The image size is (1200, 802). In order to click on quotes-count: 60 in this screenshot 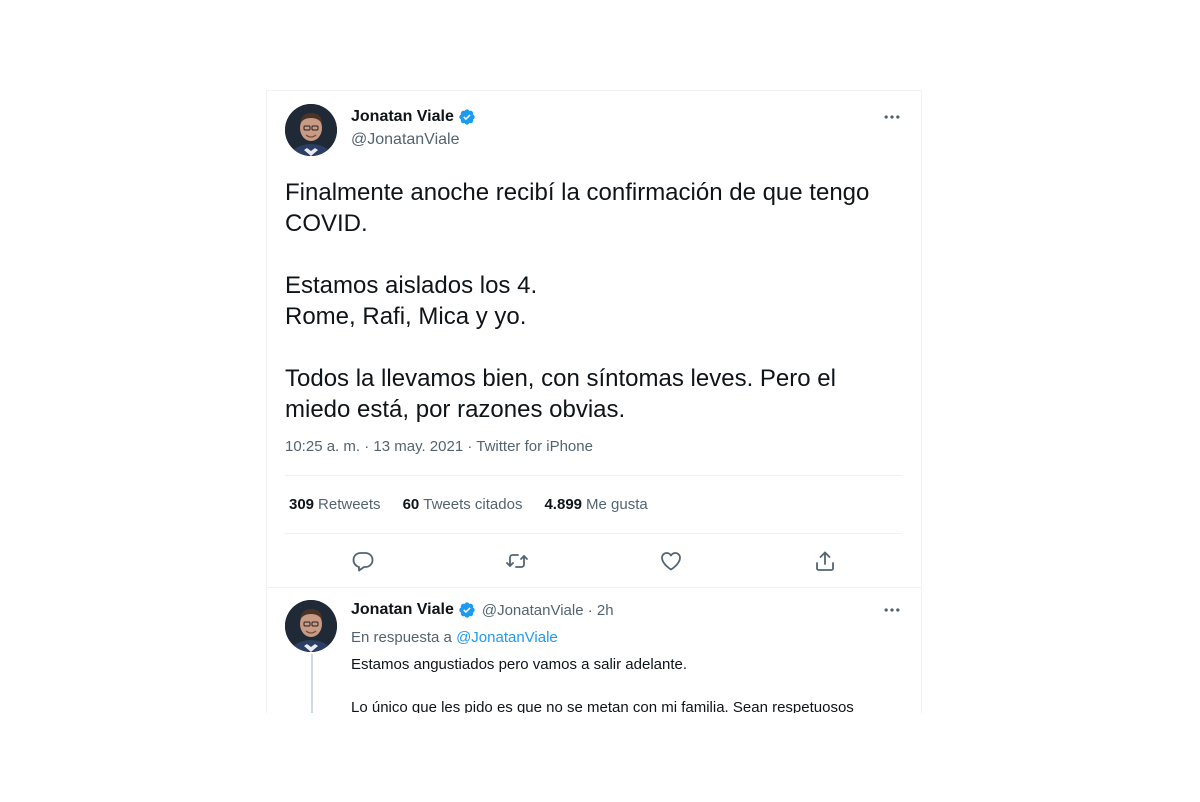, I will do `click(411, 504)`.